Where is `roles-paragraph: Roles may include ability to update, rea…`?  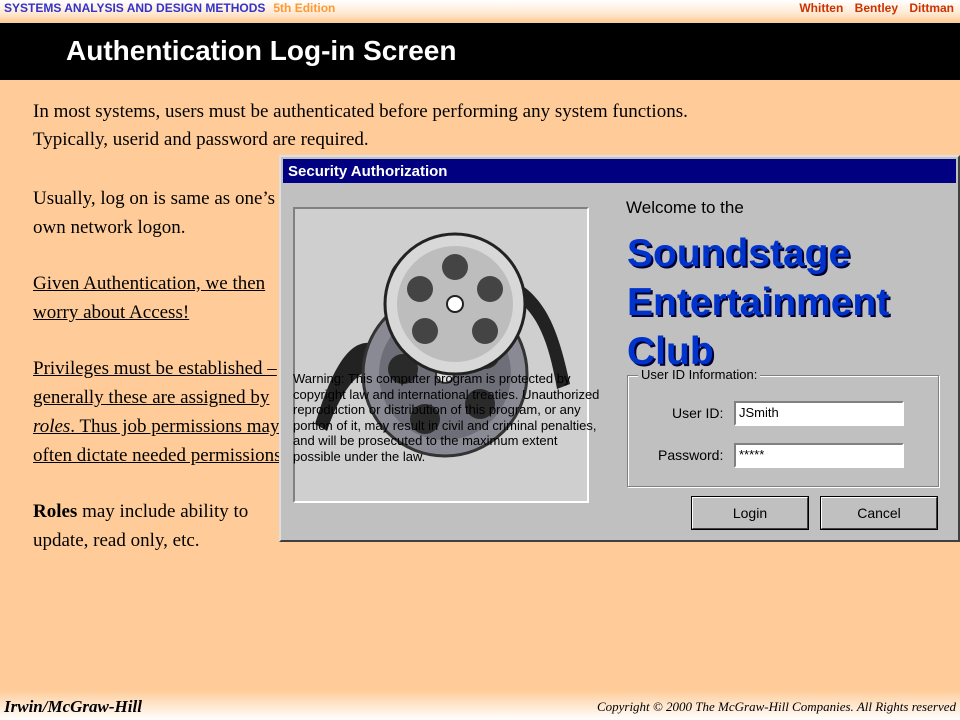 roles-paragraph: Roles may include ability to update, rea… is located at coordinates (168, 526).